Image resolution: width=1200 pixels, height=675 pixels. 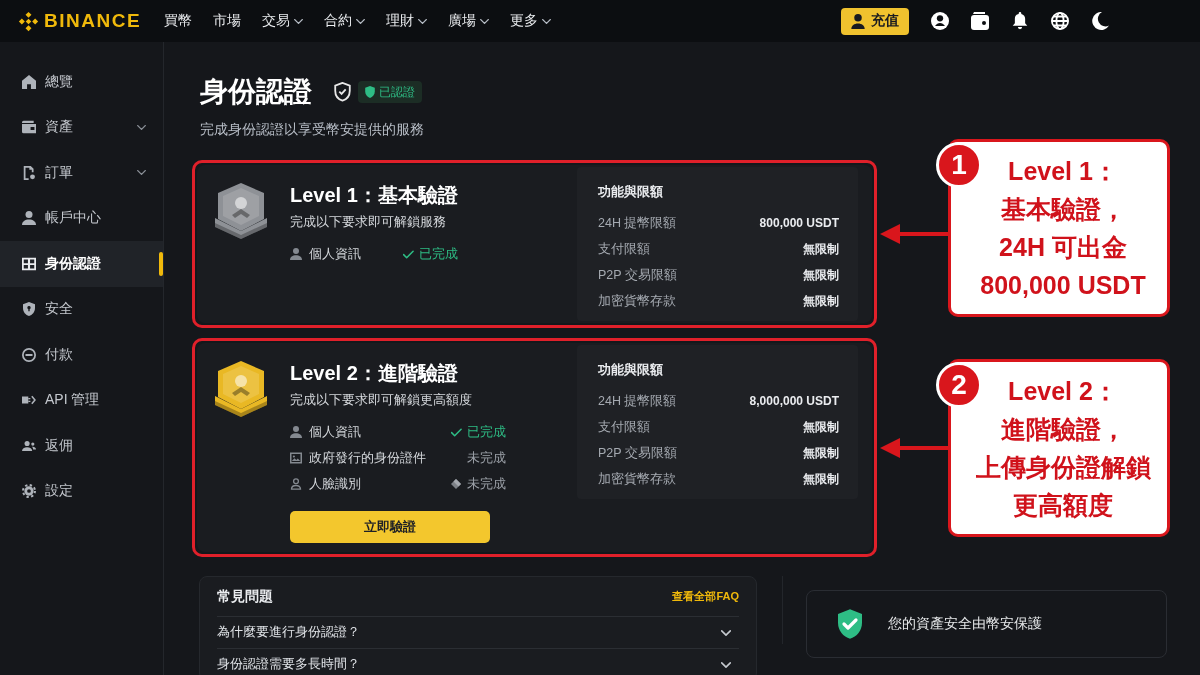 I want to click on nav-item: 理財, so click(x=407, y=21).